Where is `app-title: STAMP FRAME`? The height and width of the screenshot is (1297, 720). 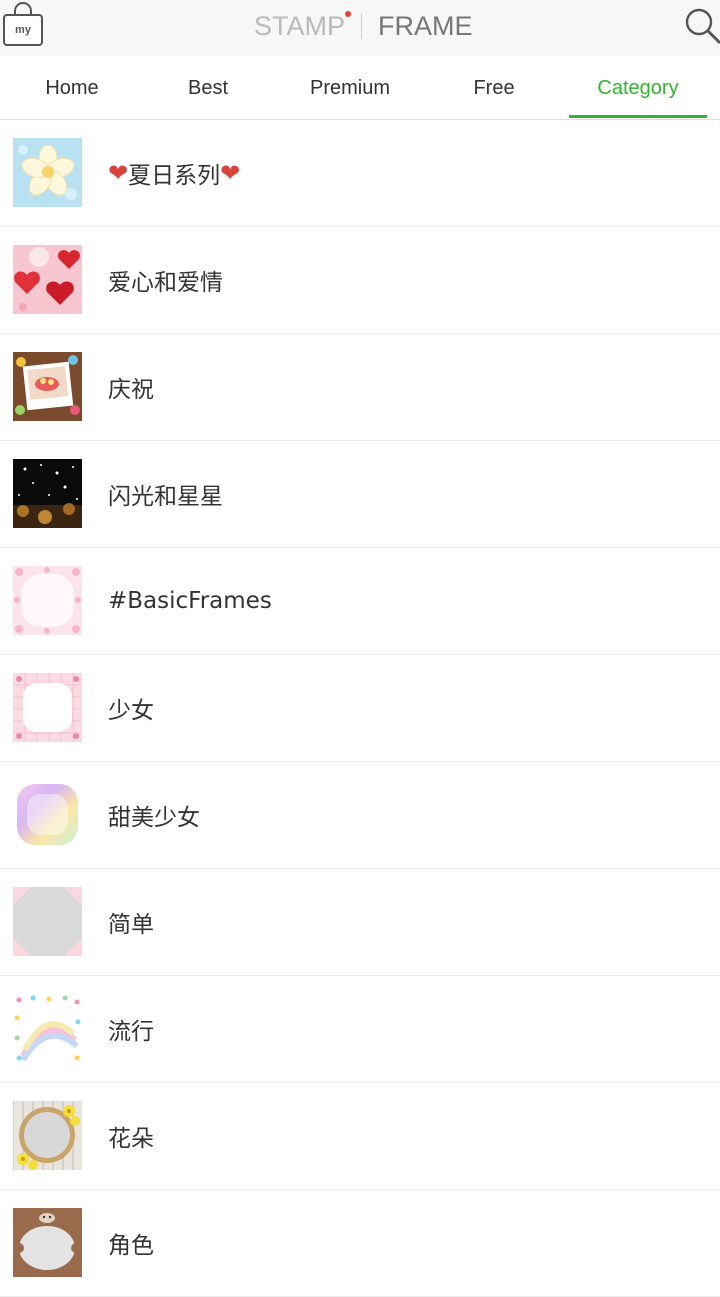
app-title: STAMP FRAME is located at coordinates (363, 26).